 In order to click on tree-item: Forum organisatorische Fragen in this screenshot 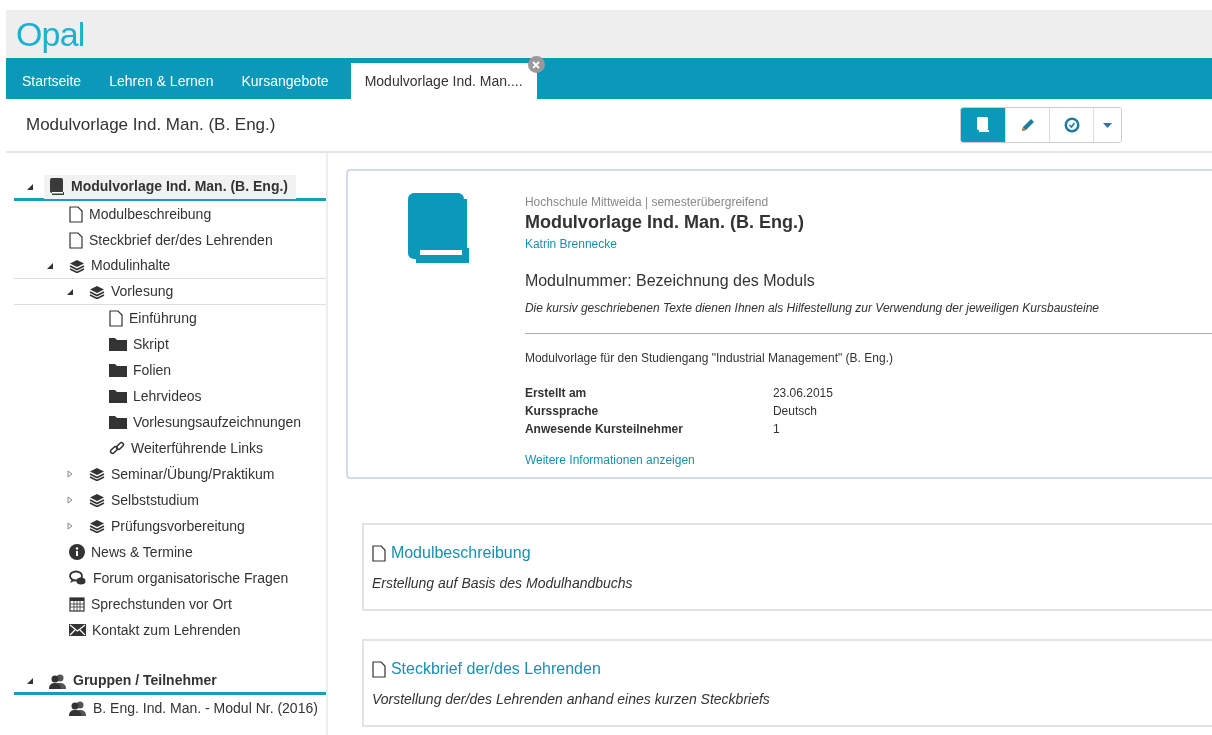, I will do `click(180, 578)`.